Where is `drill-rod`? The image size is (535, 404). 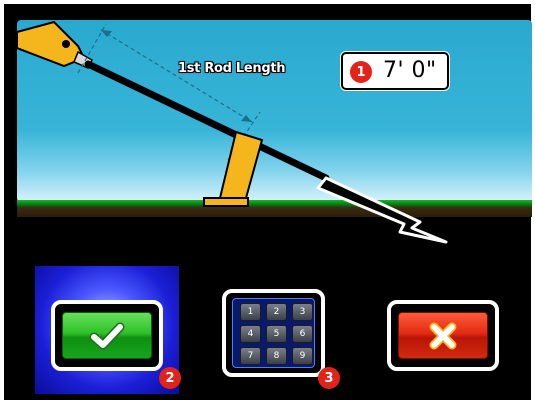 drill-rod is located at coordinates (207, 121).